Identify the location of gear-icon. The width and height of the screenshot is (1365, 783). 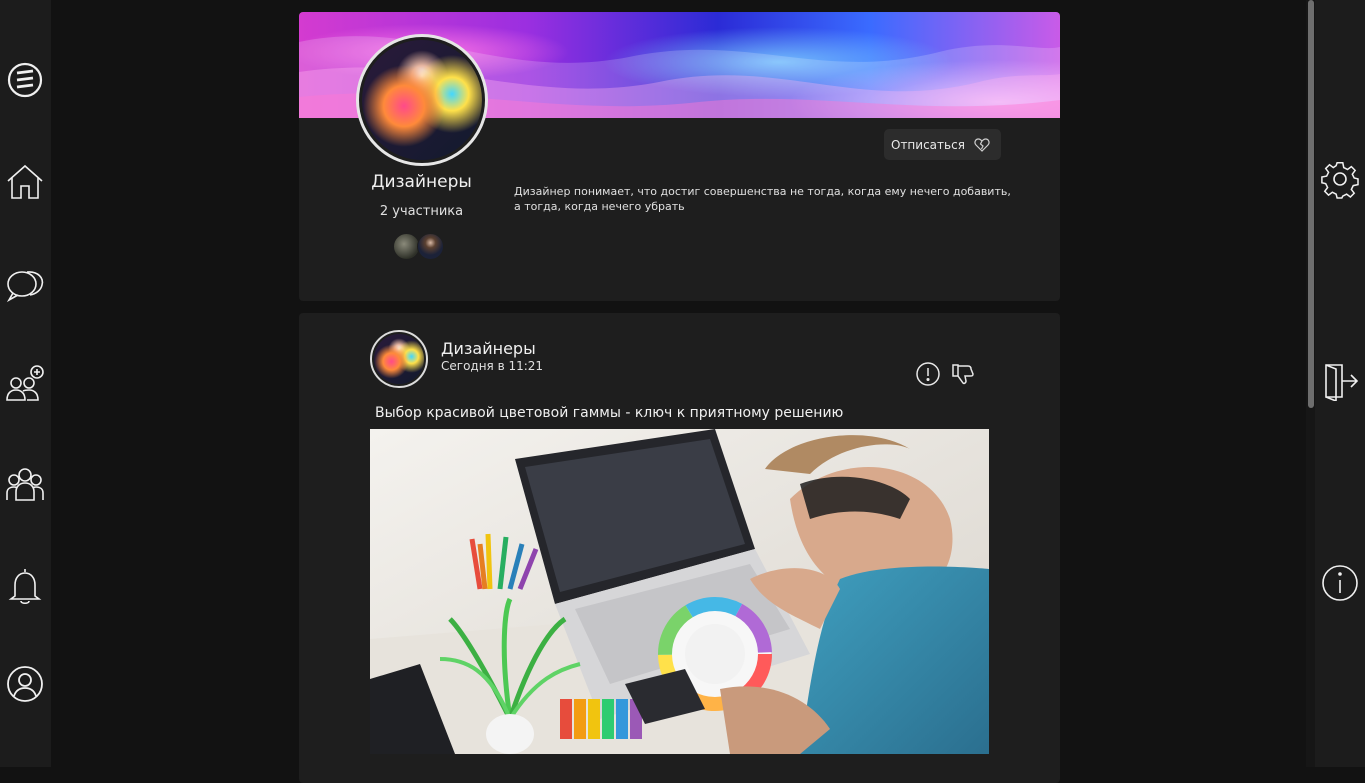
(1340, 179).